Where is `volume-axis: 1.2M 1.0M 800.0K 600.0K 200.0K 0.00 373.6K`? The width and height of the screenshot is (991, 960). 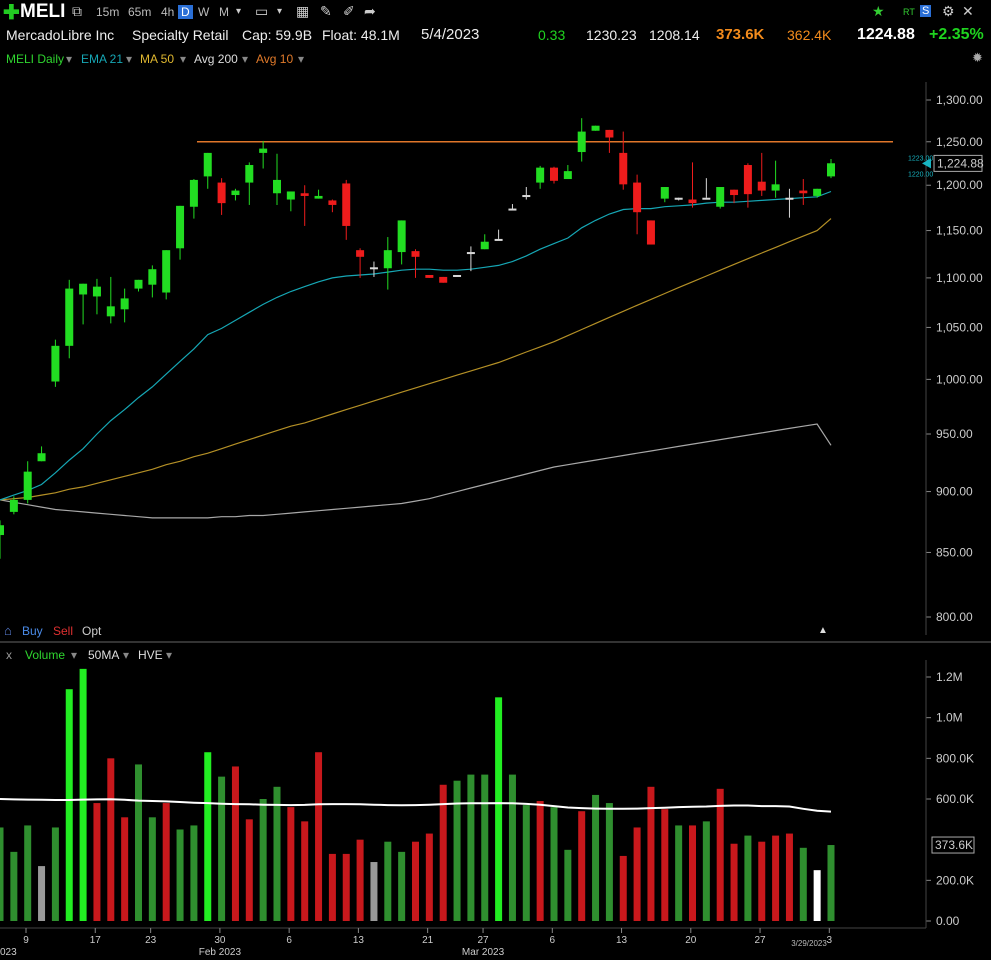
volume-axis: 1.2M 1.0M 800.0K 600.0K 200.0K 0.00 373.6K is located at coordinates (950, 794).